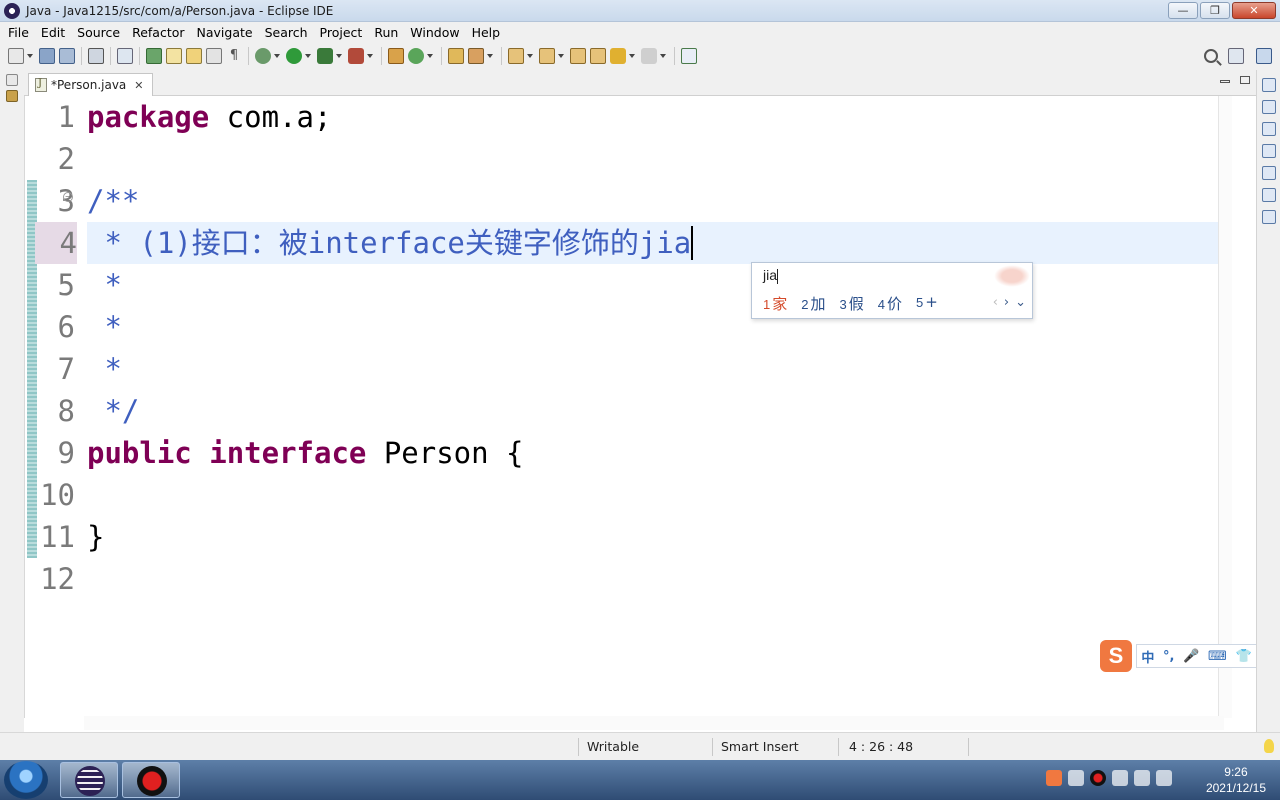 This screenshot has height=800, width=1280. Describe the element at coordinates (1183, 10) in the screenshot. I see `minimize-button: —` at that location.